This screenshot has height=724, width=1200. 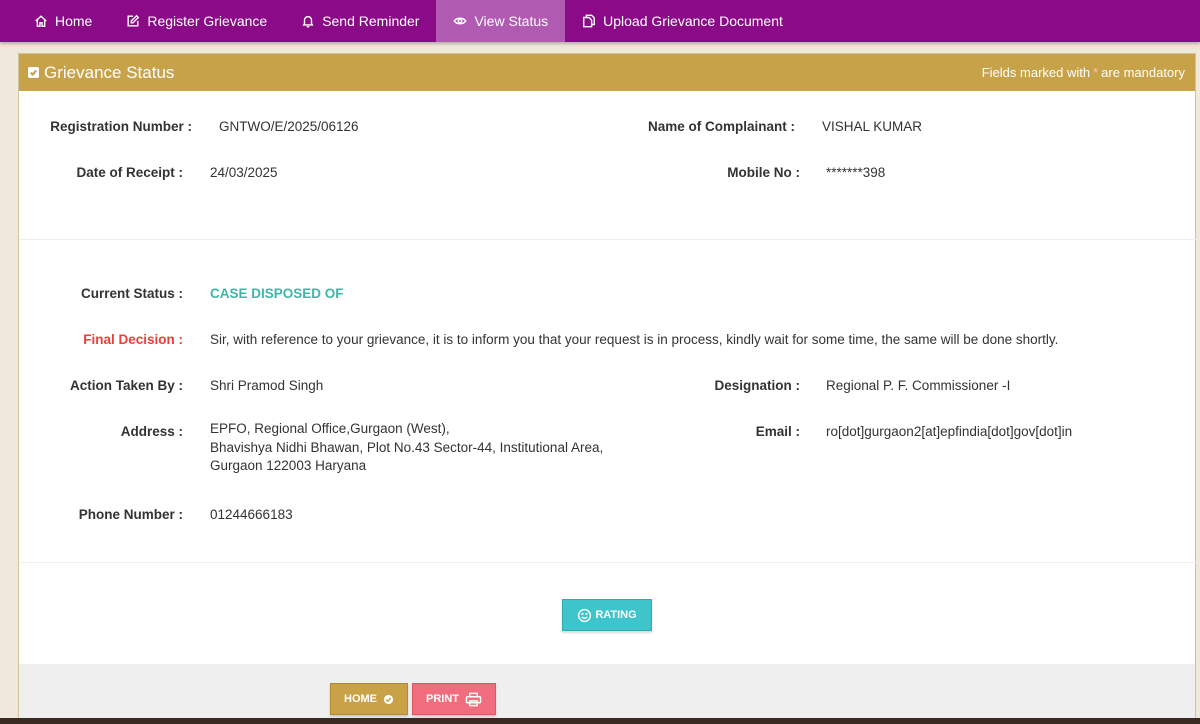 I want to click on print-button: PRINT, so click(x=454, y=699).